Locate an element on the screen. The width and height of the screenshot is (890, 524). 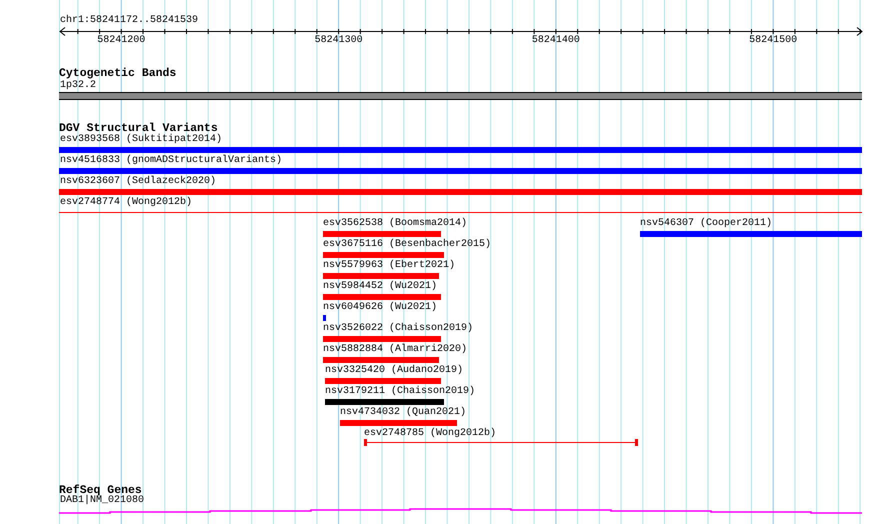
feature-label: nsv5984452 (Wu2021) is located at coordinates (380, 286).